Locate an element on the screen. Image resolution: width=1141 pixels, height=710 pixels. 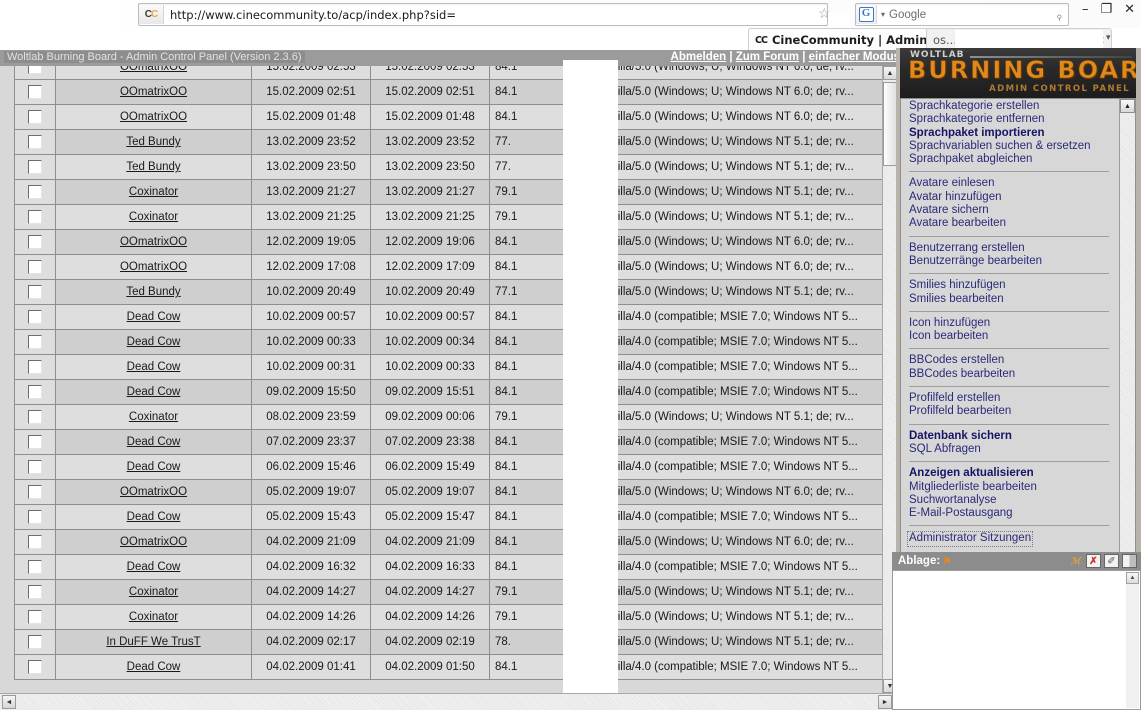
search-engine-icon: G is located at coordinates (866, 14).